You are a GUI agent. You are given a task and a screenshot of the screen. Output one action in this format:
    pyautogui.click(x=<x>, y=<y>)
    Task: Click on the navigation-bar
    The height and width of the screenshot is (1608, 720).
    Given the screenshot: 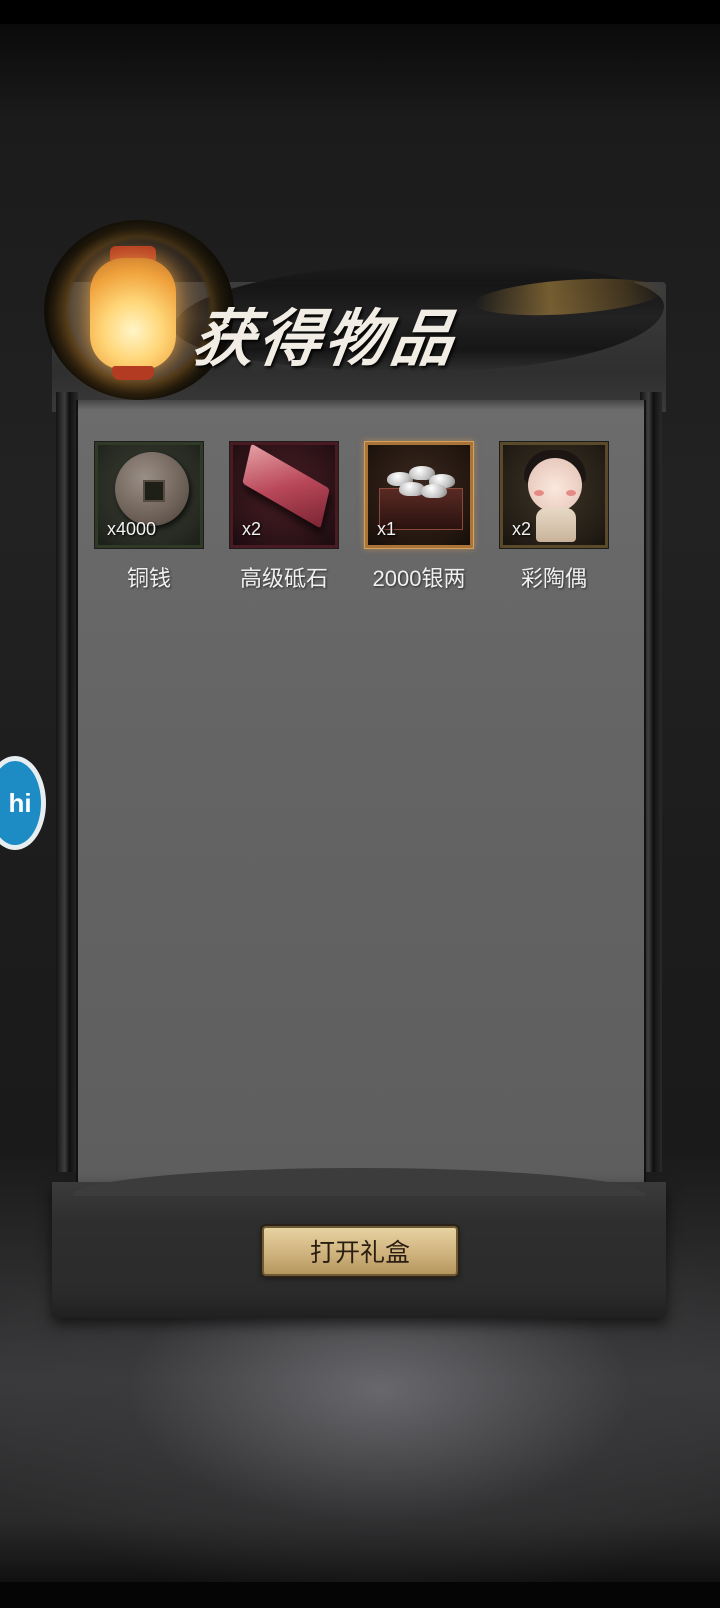 What is the action you would take?
    pyautogui.click(x=360, y=1595)
    